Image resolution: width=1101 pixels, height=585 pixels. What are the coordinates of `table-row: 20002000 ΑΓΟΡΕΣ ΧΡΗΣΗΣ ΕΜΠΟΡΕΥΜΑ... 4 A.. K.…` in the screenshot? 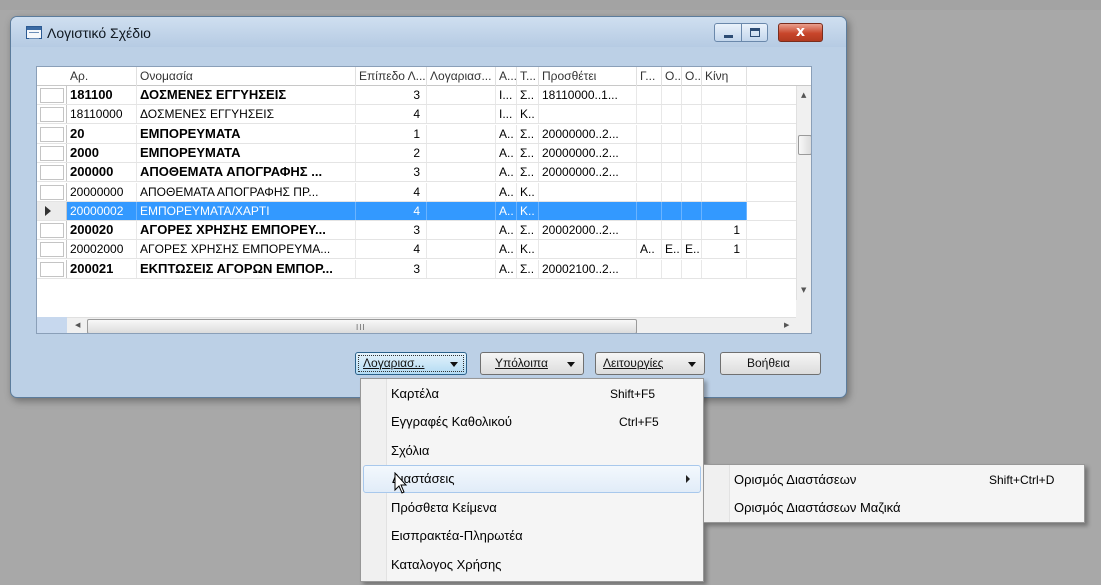 It's located at (417, 250).